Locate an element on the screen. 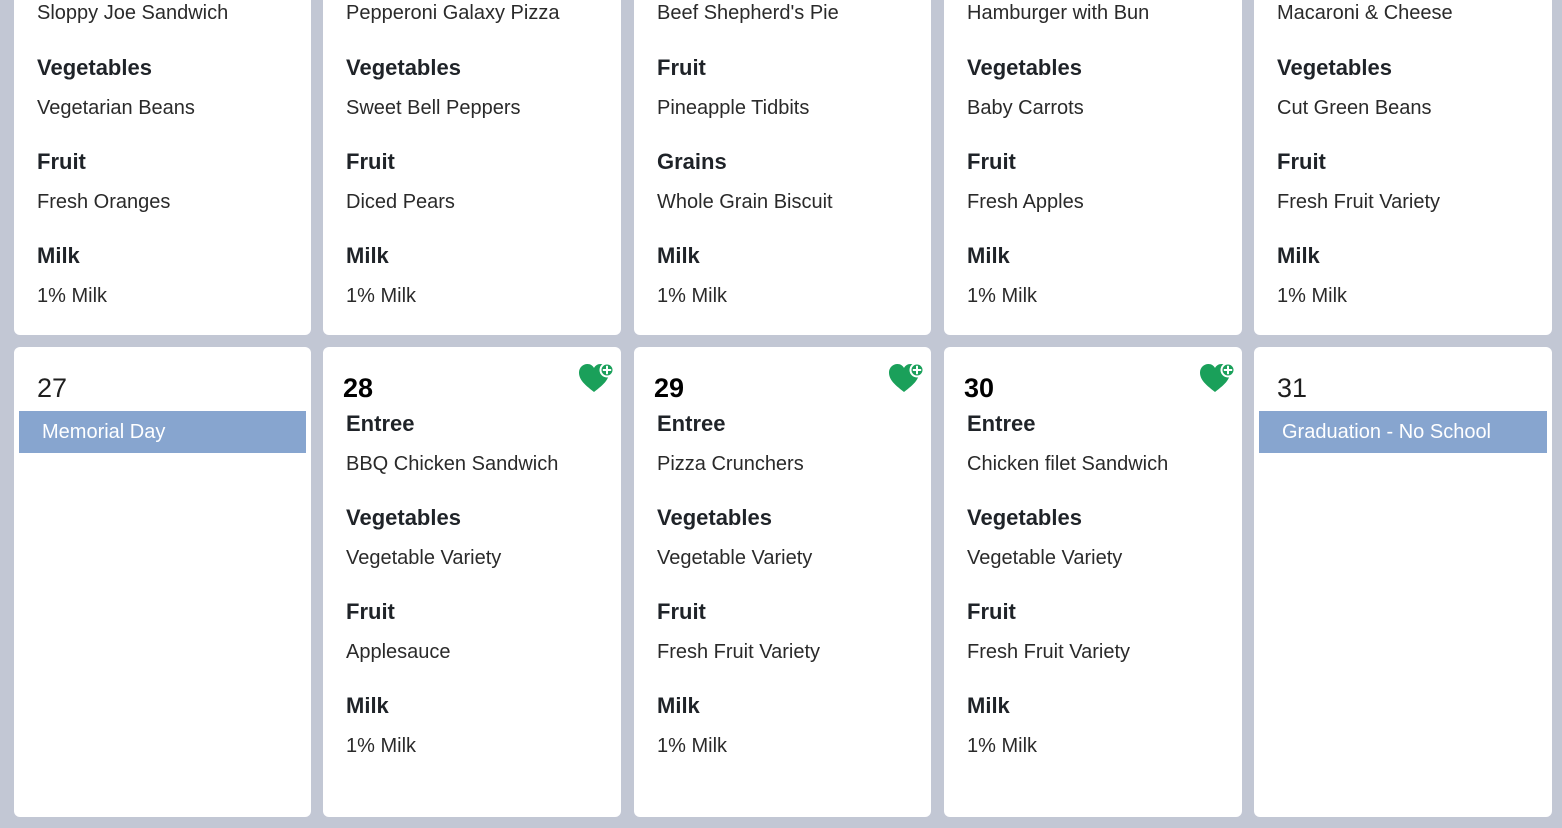 This screenshot has width=1562, height=828. menu-category: Grains is located at coordinates (692, 161).